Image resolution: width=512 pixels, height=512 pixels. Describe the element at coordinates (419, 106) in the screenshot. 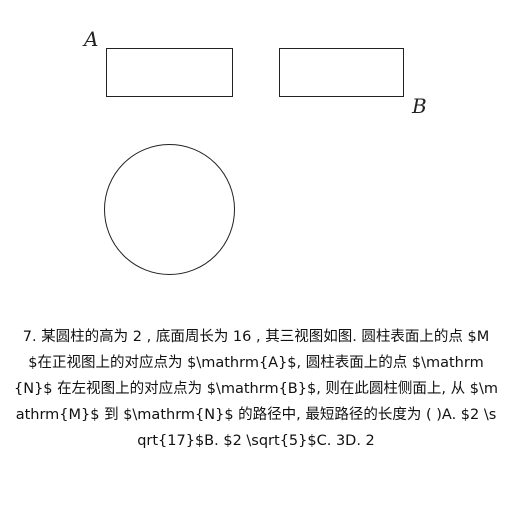

I see `point-label-b: B` at that location.